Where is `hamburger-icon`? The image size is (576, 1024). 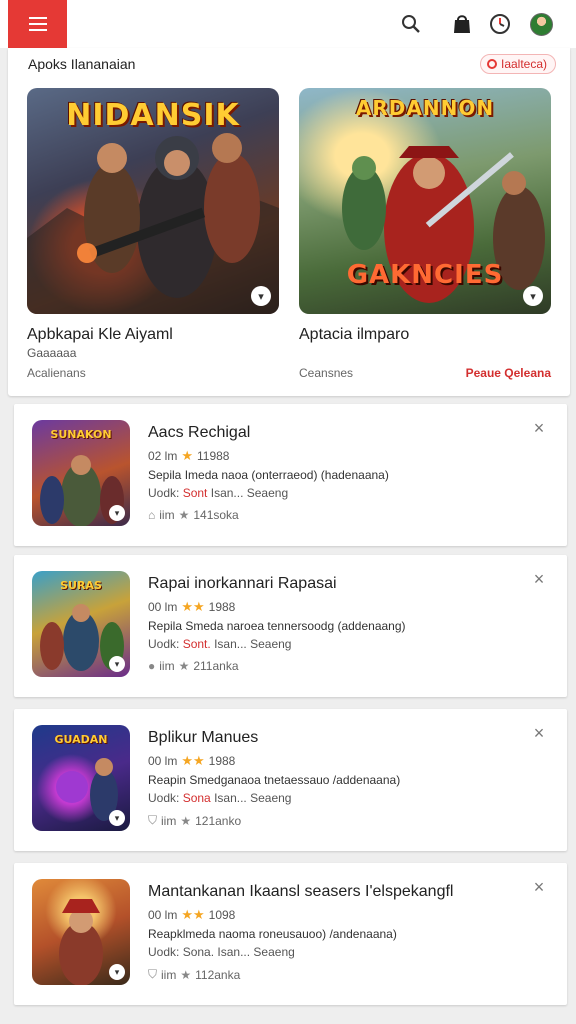
hamburger-icon is located at coordinates (37, 18).